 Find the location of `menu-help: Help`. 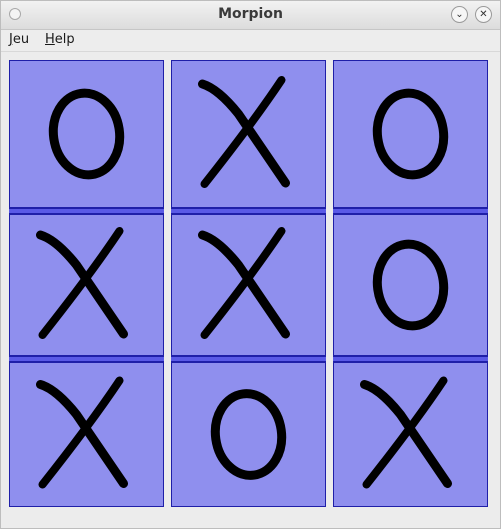

menu-help: Help is located at coordinates (60, 39).